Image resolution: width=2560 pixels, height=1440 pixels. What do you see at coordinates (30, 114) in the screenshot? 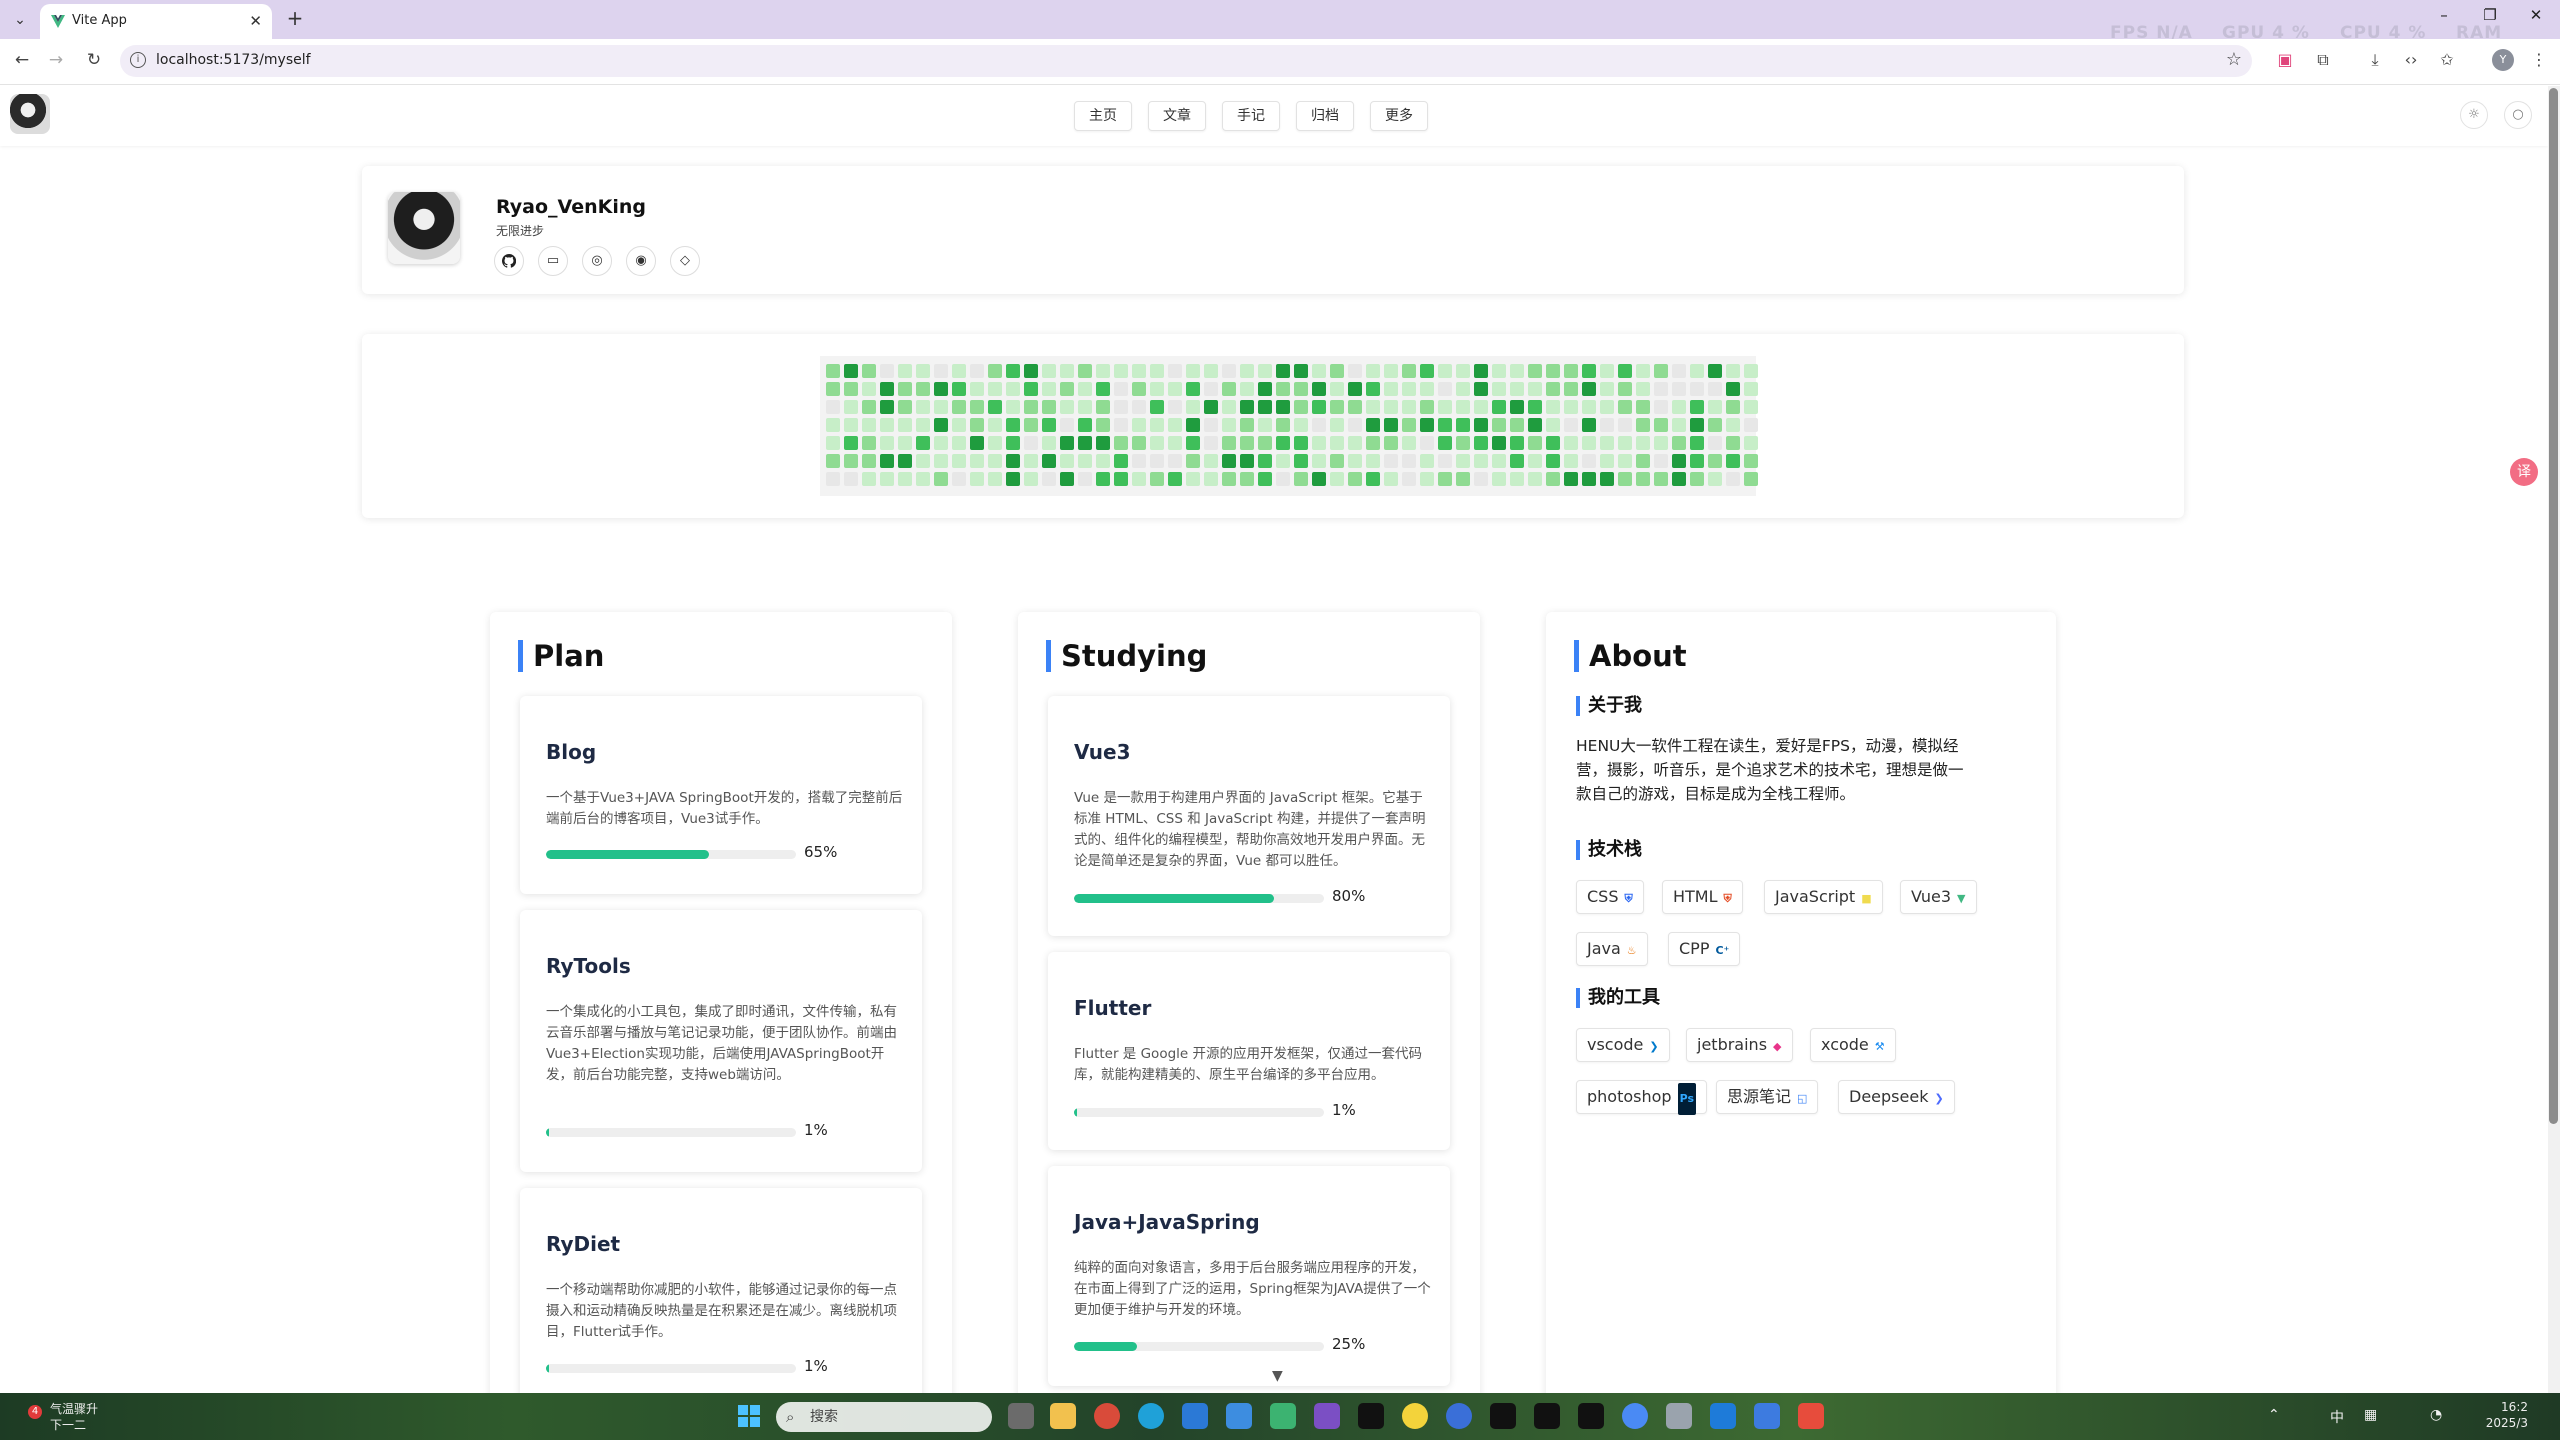
I see `site-logo` at bounding box center [30, 114].